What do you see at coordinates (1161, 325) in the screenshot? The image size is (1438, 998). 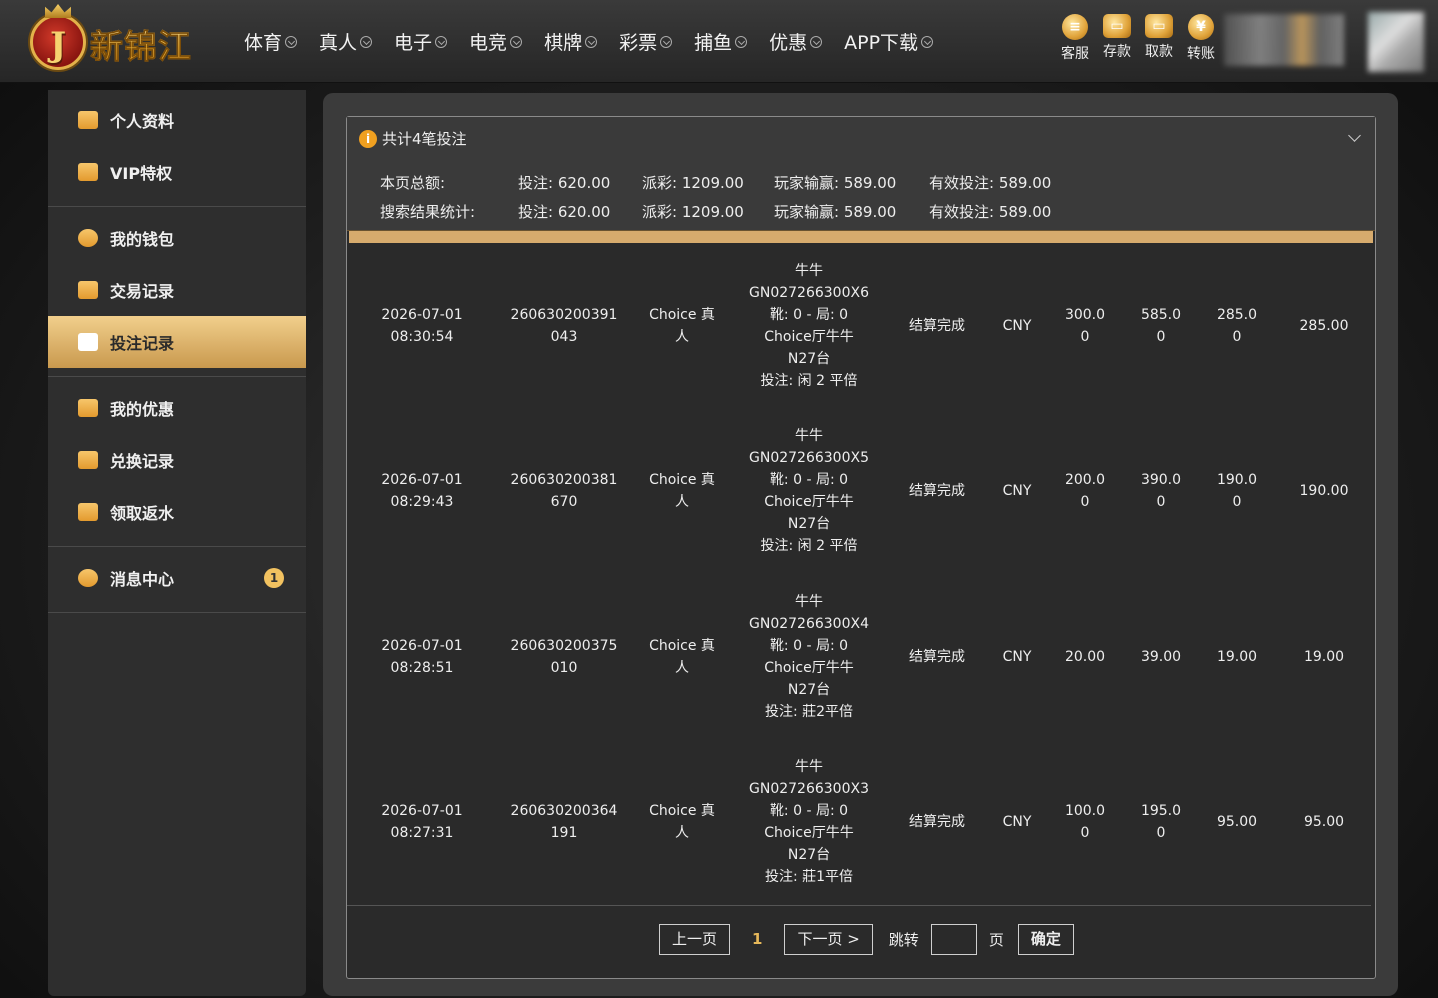 I see `payout-amount: 585.0 0` at bounding box center [1161, 325].